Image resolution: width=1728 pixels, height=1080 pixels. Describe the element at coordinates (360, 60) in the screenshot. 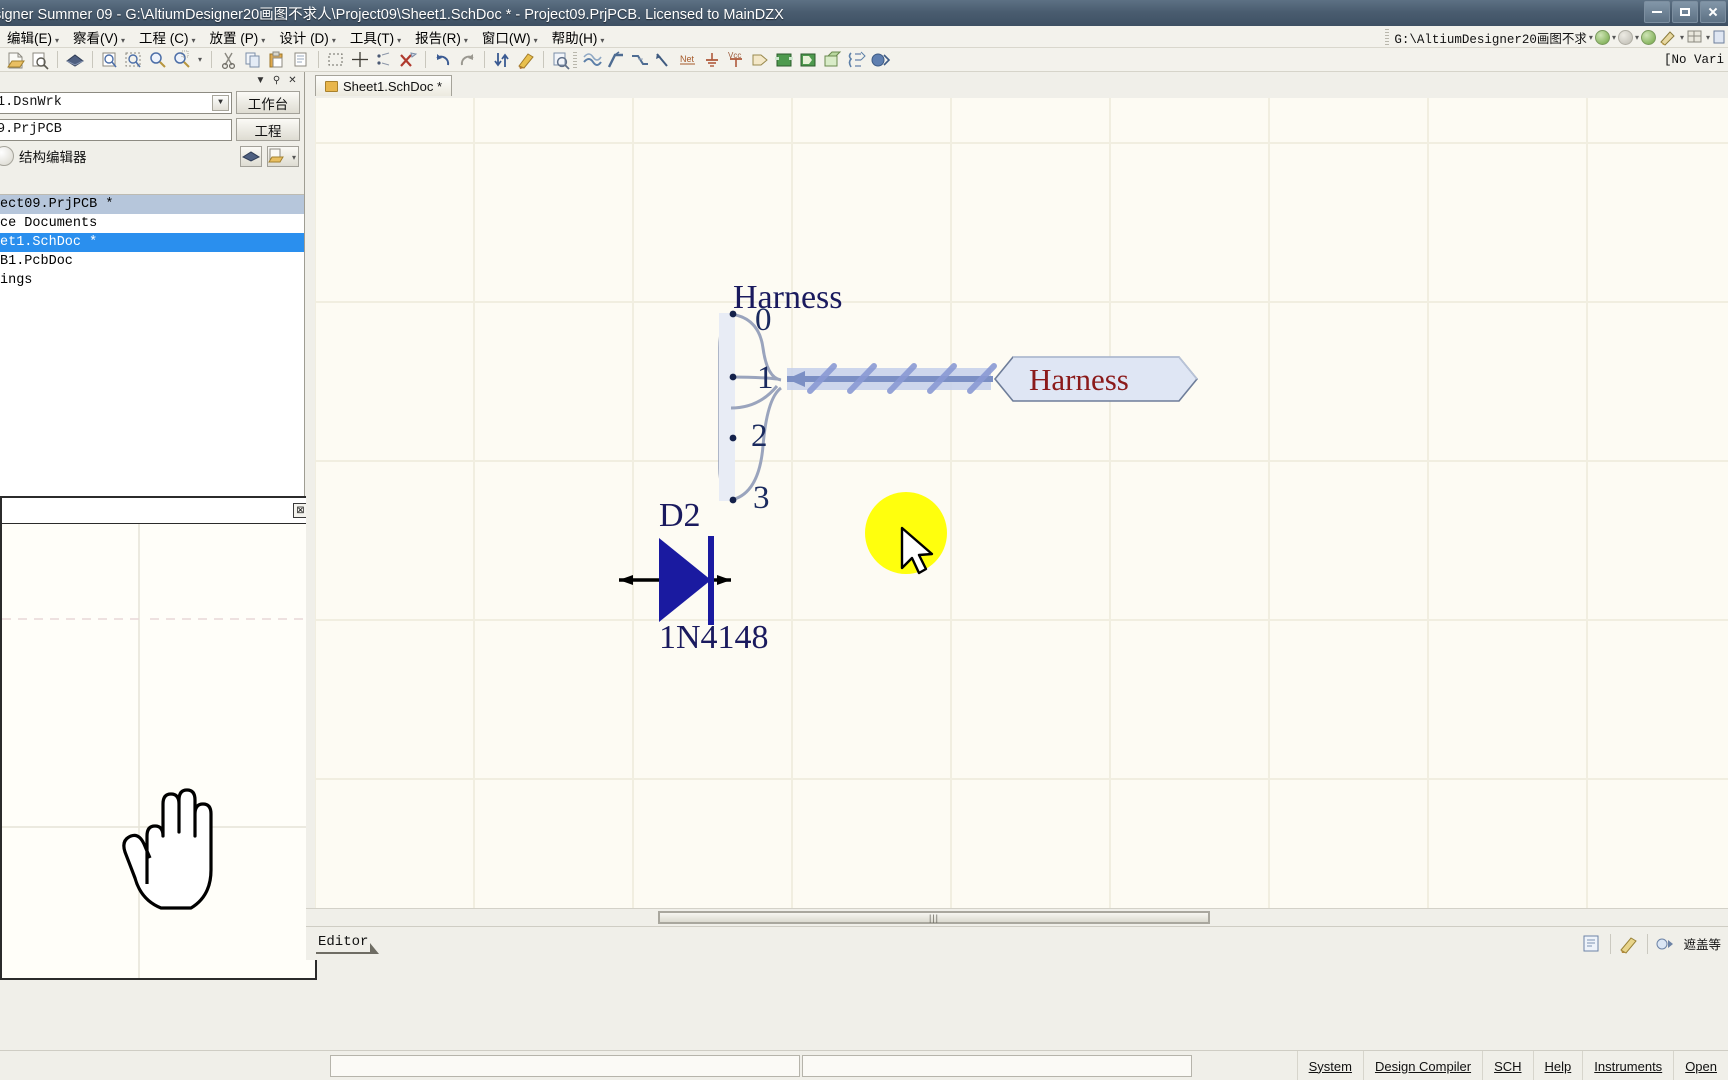

I see `move-icon` at that location.